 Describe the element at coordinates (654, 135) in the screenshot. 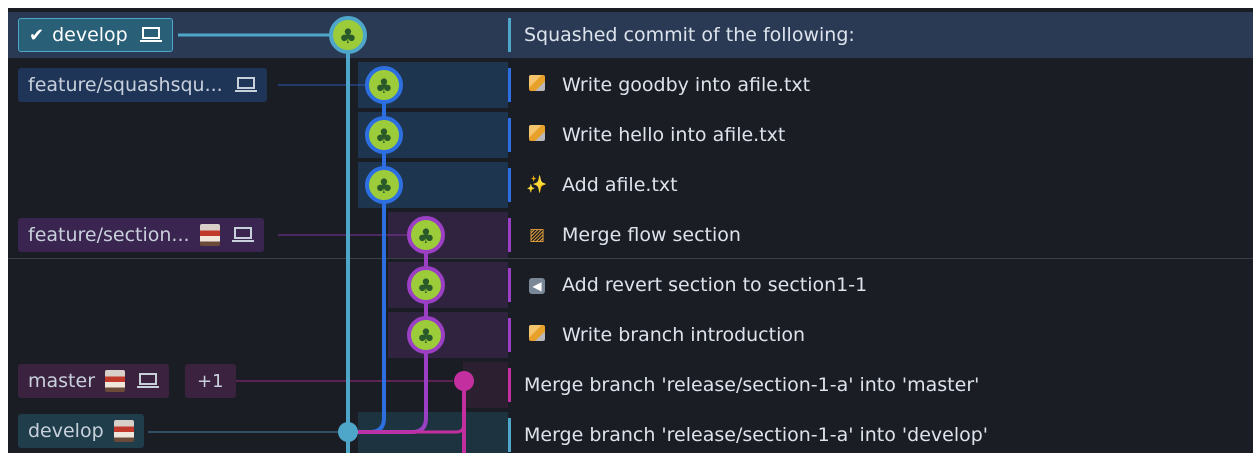

I see `commit-message: Write hello into afile.txt` at that location.